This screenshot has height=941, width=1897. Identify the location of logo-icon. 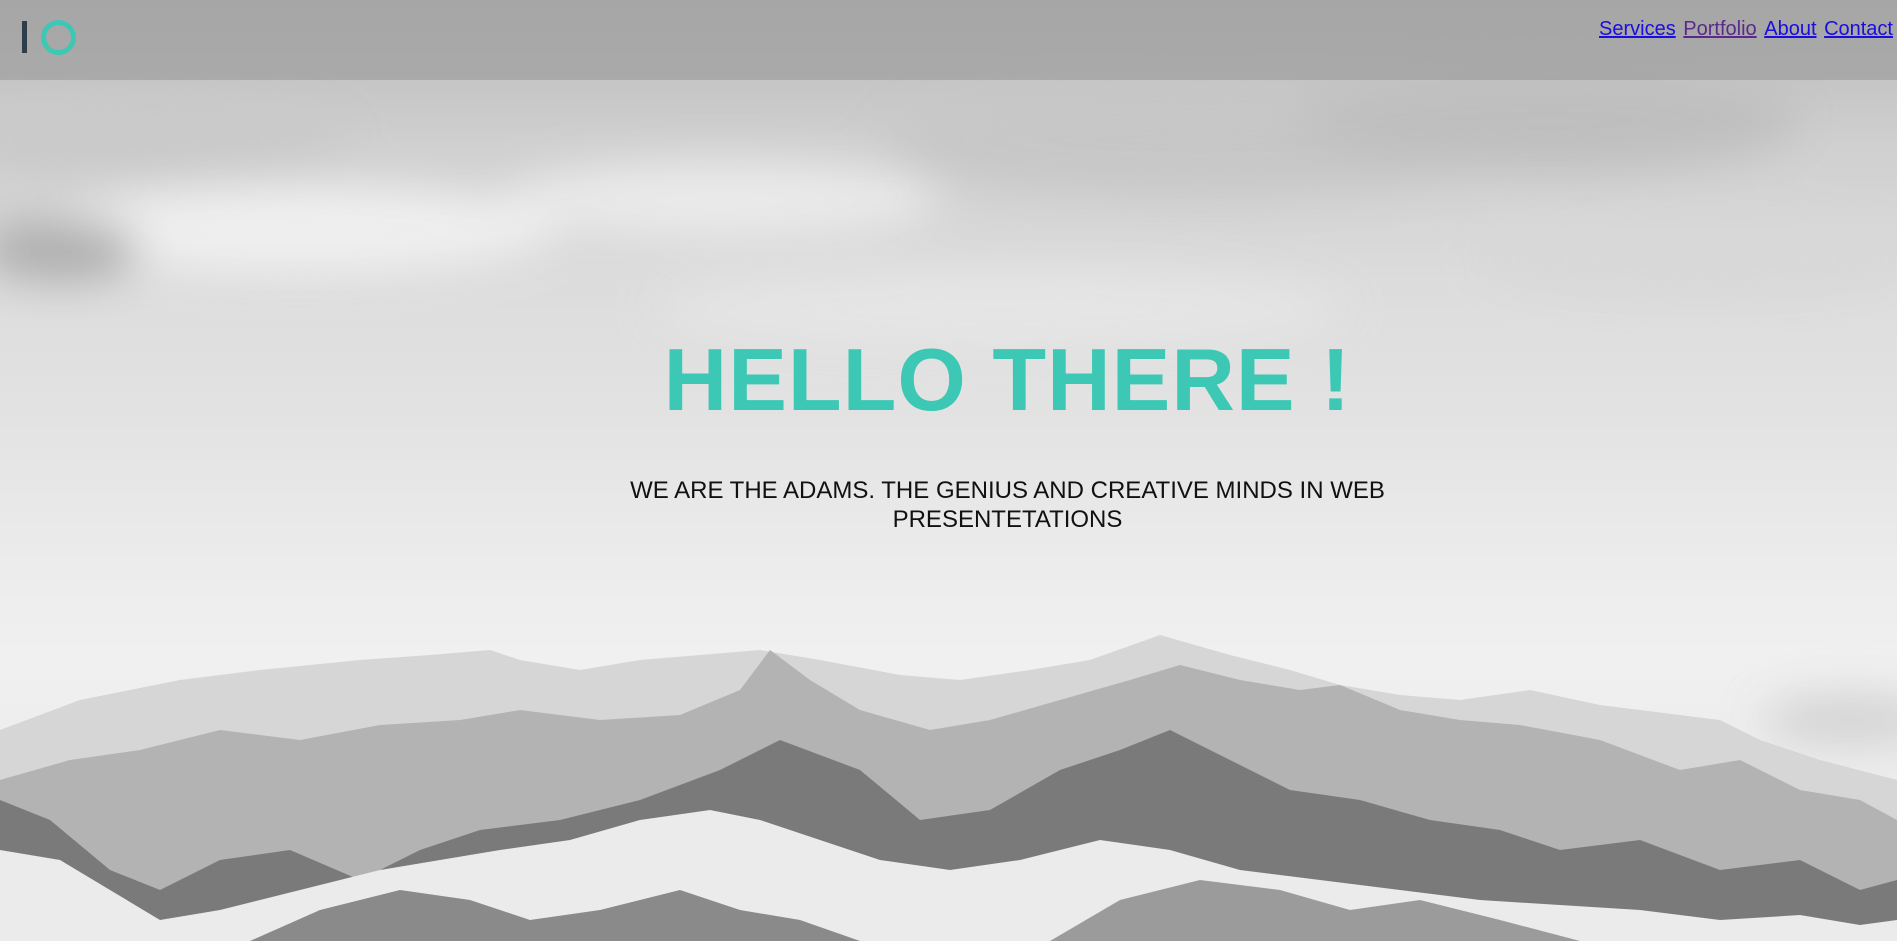
(50, 38).